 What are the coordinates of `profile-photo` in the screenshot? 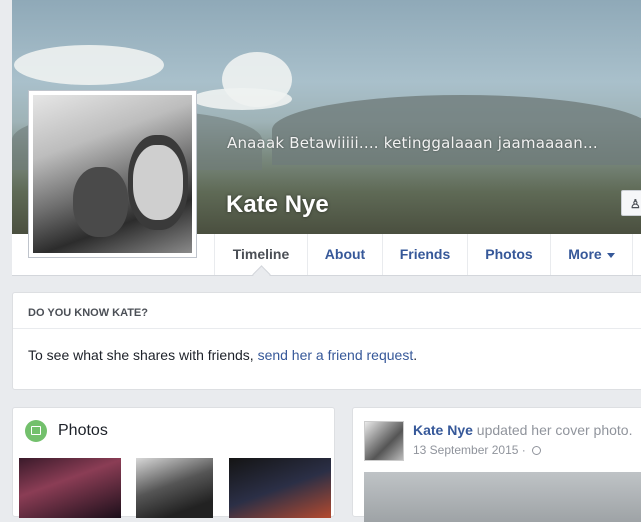 It's located at (112, 174).